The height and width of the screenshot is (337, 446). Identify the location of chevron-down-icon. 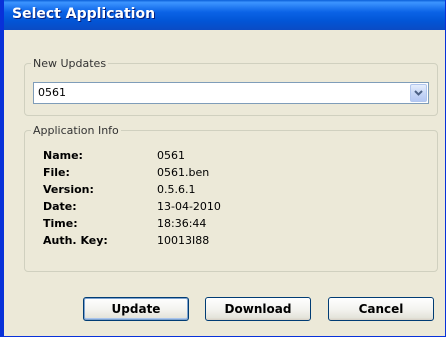
(418, 93).